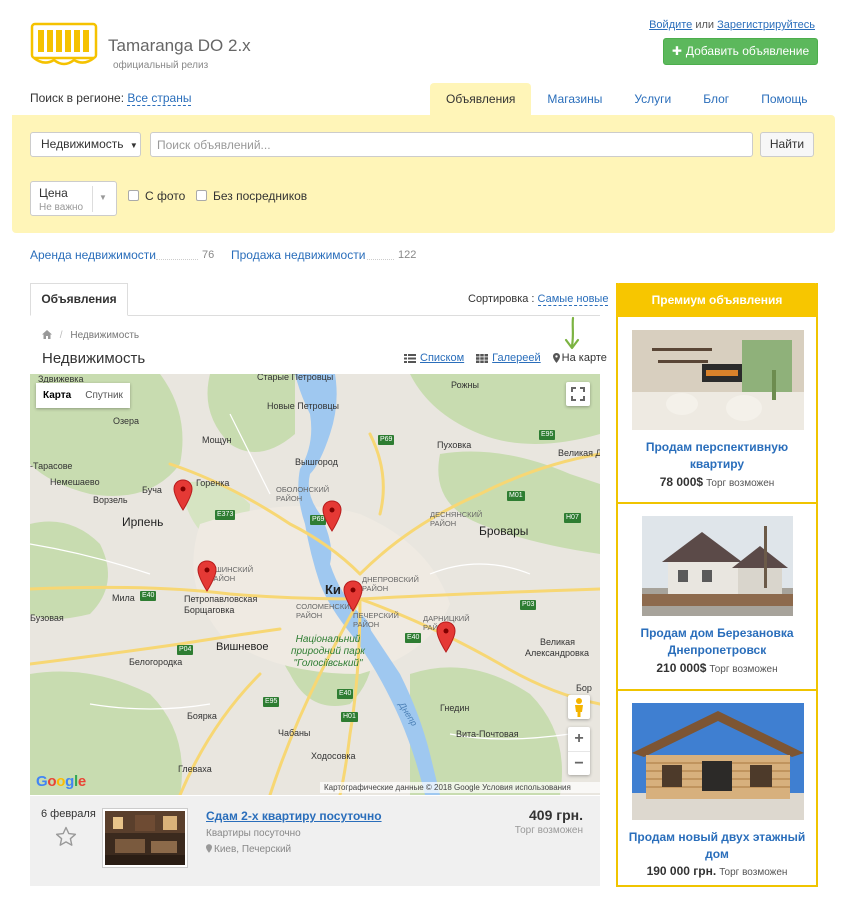 This screenshot has width=847, height=899. I want to click on premium-item-title: Продам новый двух этажный дом, so click(717, 846).